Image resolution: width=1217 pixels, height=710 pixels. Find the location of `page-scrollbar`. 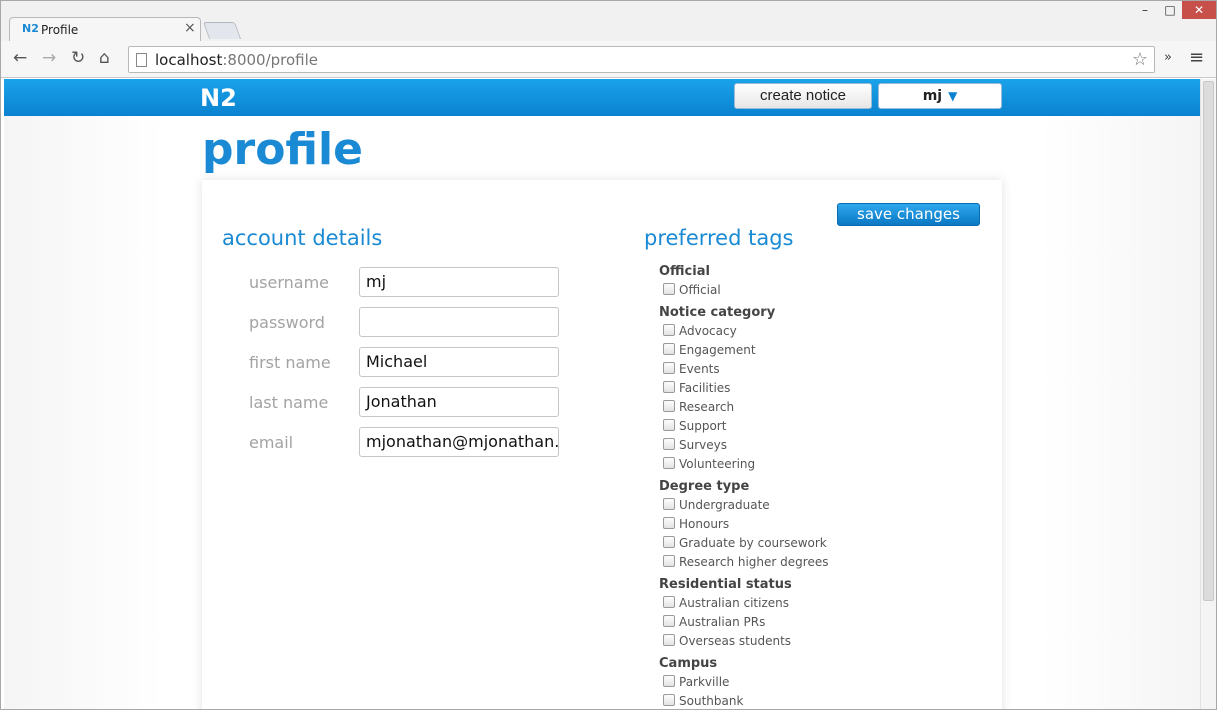

page-scrollbar is located at coordinates (1208, 394).